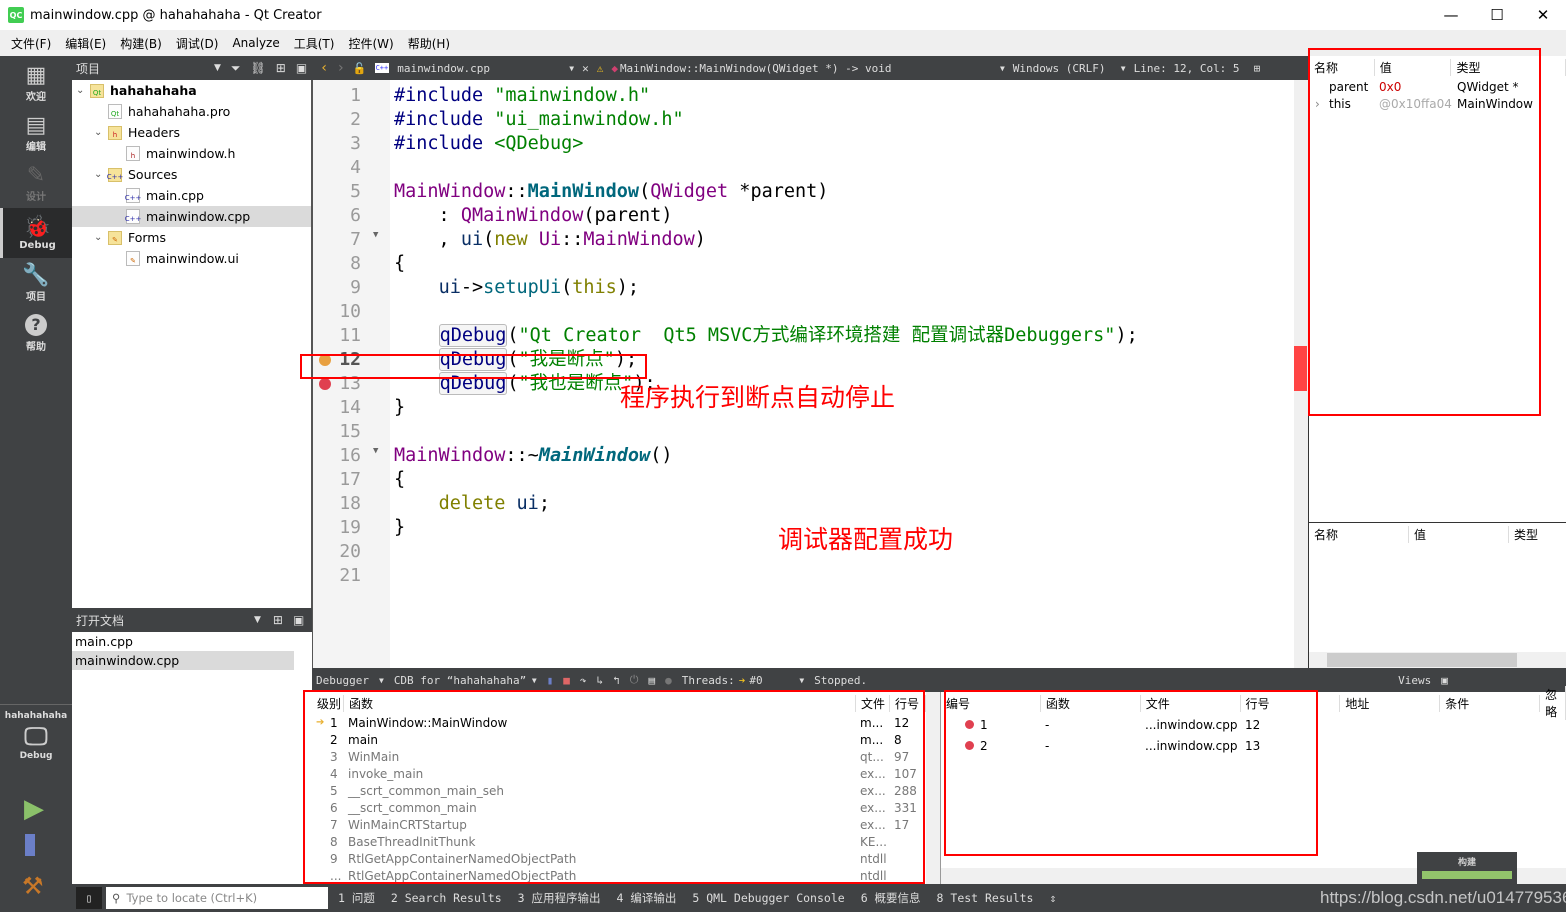 Image resolution: width=1566 pixels, height=912 pixels. I want to click on menu-item: 调试(D), so click(197, 43).